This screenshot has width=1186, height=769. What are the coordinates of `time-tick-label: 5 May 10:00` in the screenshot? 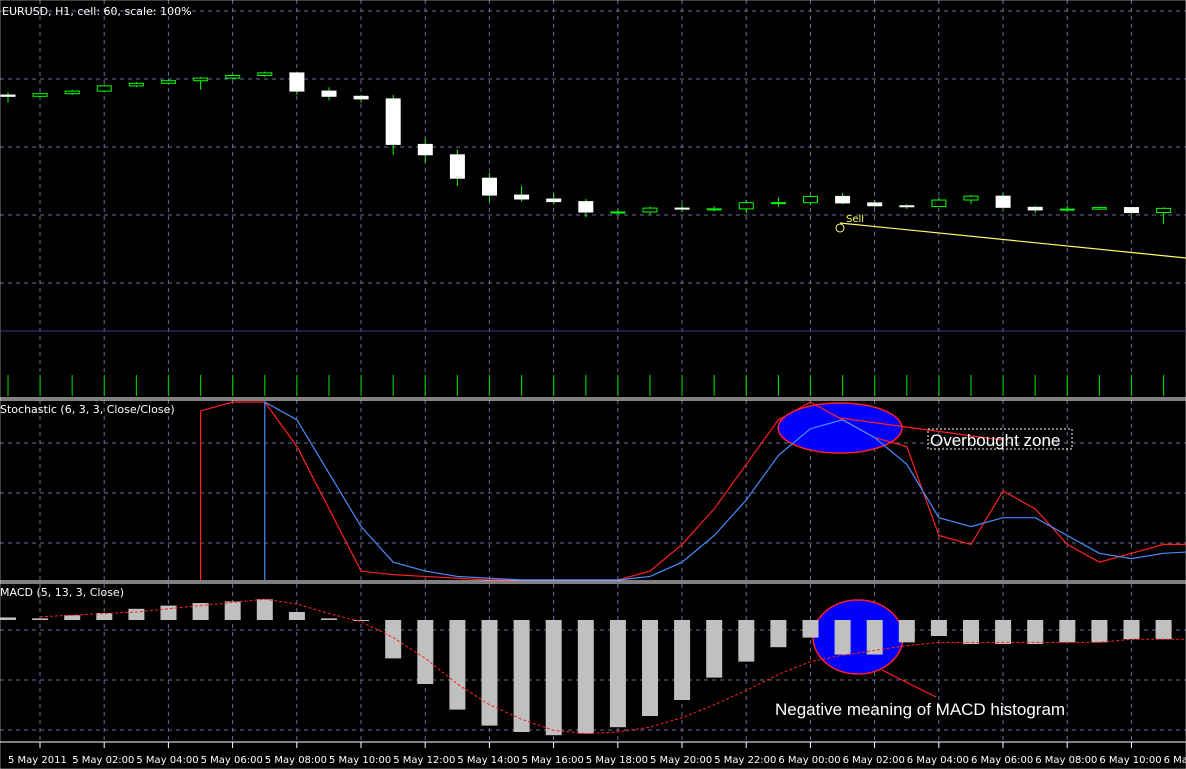 It's located at (360, 760).